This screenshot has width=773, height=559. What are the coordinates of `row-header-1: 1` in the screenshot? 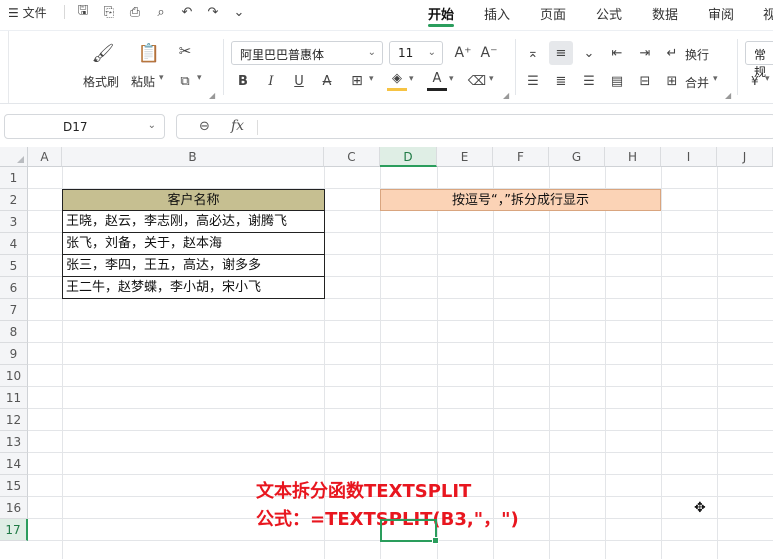 It's located at (14, 178).